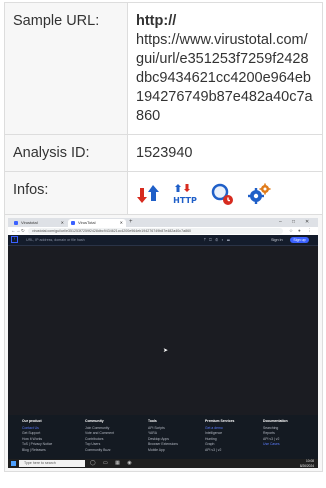 This screenshot has height=488, width=326. Describe the element at coordinates (29, 222) in the screenshot. I see `tab-label: Virustotal` at that location.